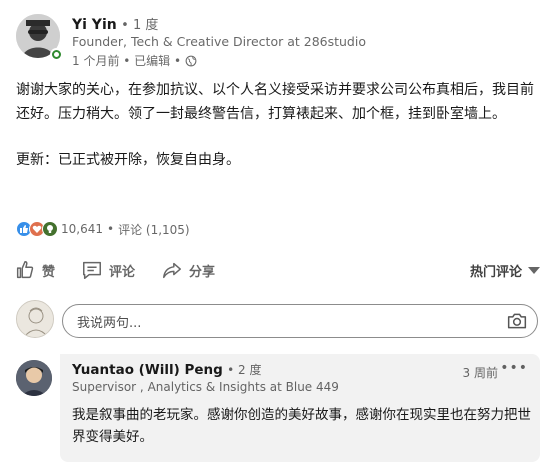 This screenshot has width=550, height=464. Describe the element at coordinates (108, 270) in the screenshot. I see `comment-button: 评论` at that location.